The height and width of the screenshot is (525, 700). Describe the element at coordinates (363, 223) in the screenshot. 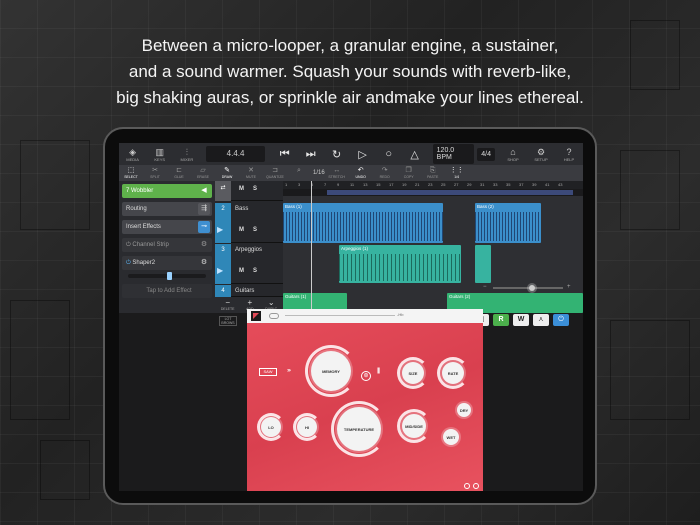

I see `clip-bass-1: Bass (1)` at that location.